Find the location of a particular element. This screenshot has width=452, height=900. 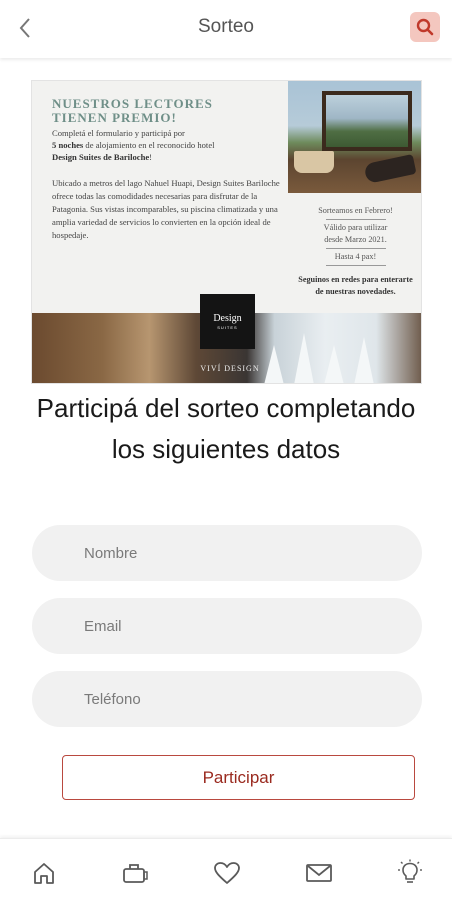

valid-line-2: desde Marzo 2021. is located at coordinates (355, 239).